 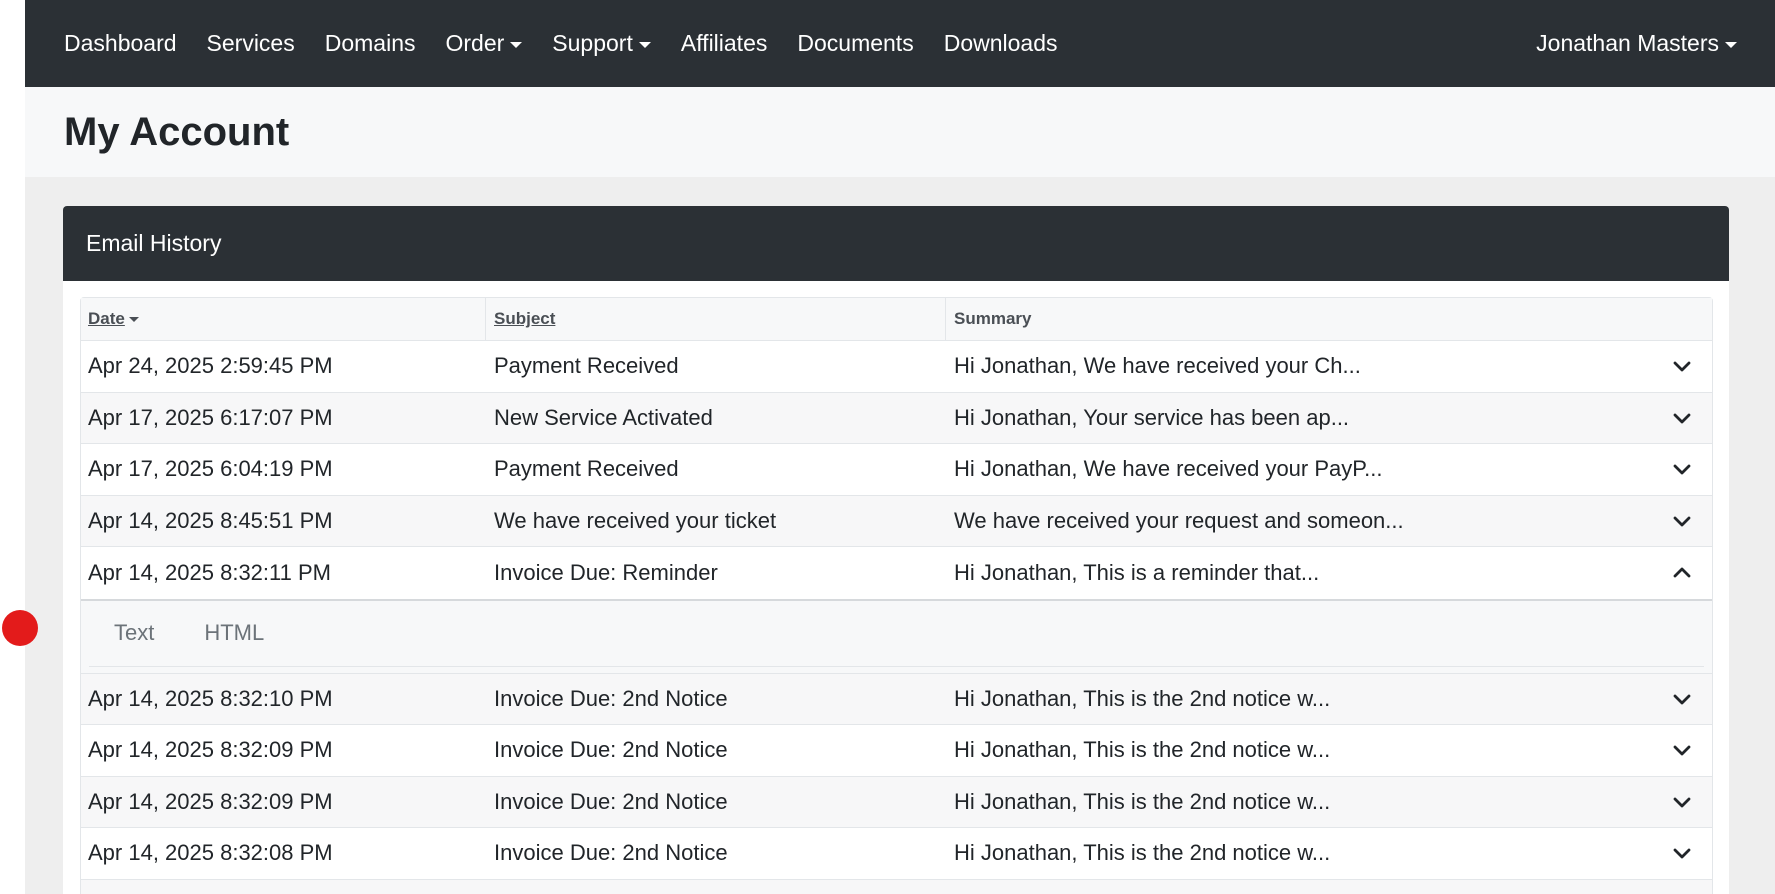 I want to click on column-label: Date, so click(x=106, y=318).